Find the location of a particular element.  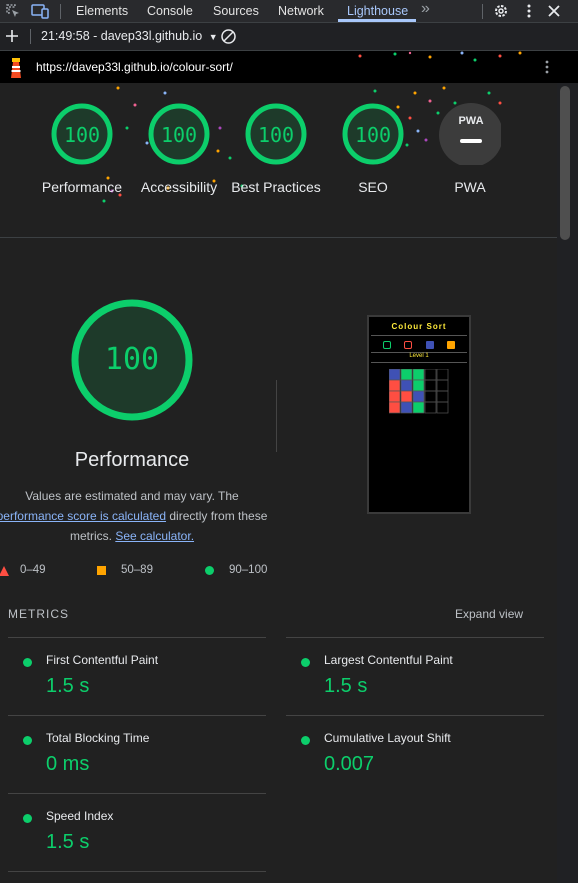

report-url: https://davep33l.github.io/colour-sort/ is located at coordinates (134, 67).